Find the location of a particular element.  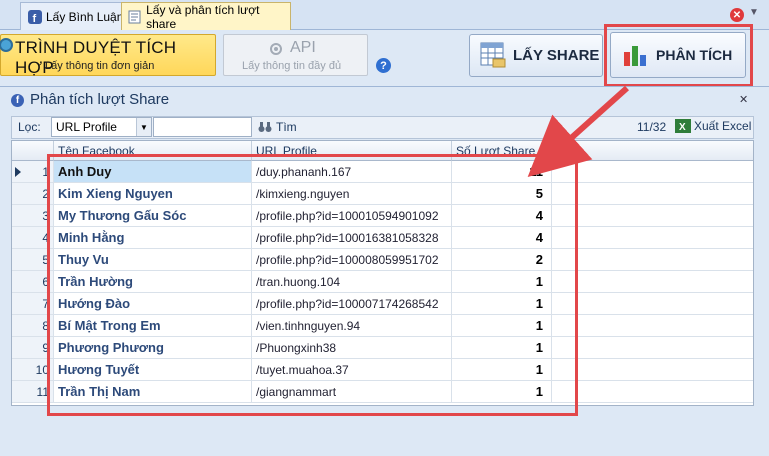

tab-lay-va-phan-tich-share: Lấy và phân tích lượt share is located at coordinates (206, 16).